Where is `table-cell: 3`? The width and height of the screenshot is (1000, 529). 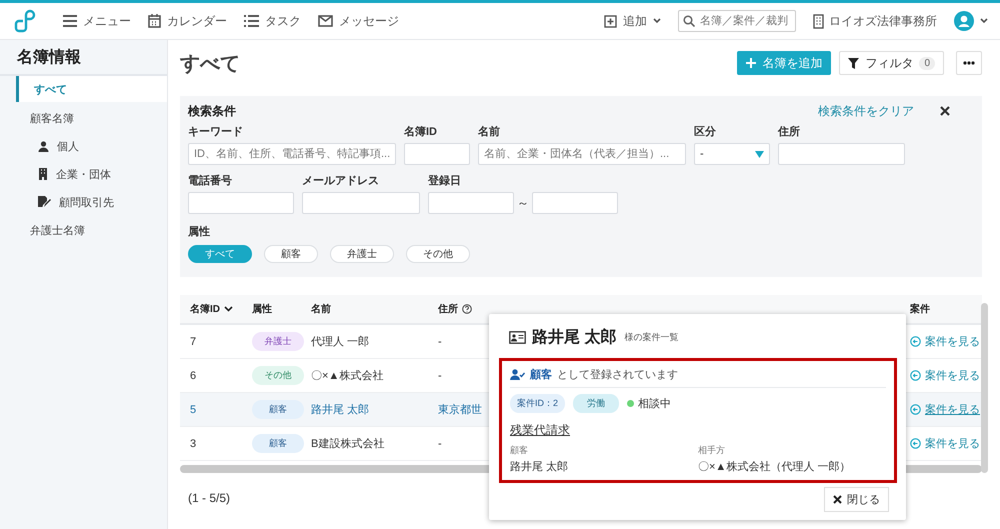
table-cell: 3 is located at coordinates (193, 444).